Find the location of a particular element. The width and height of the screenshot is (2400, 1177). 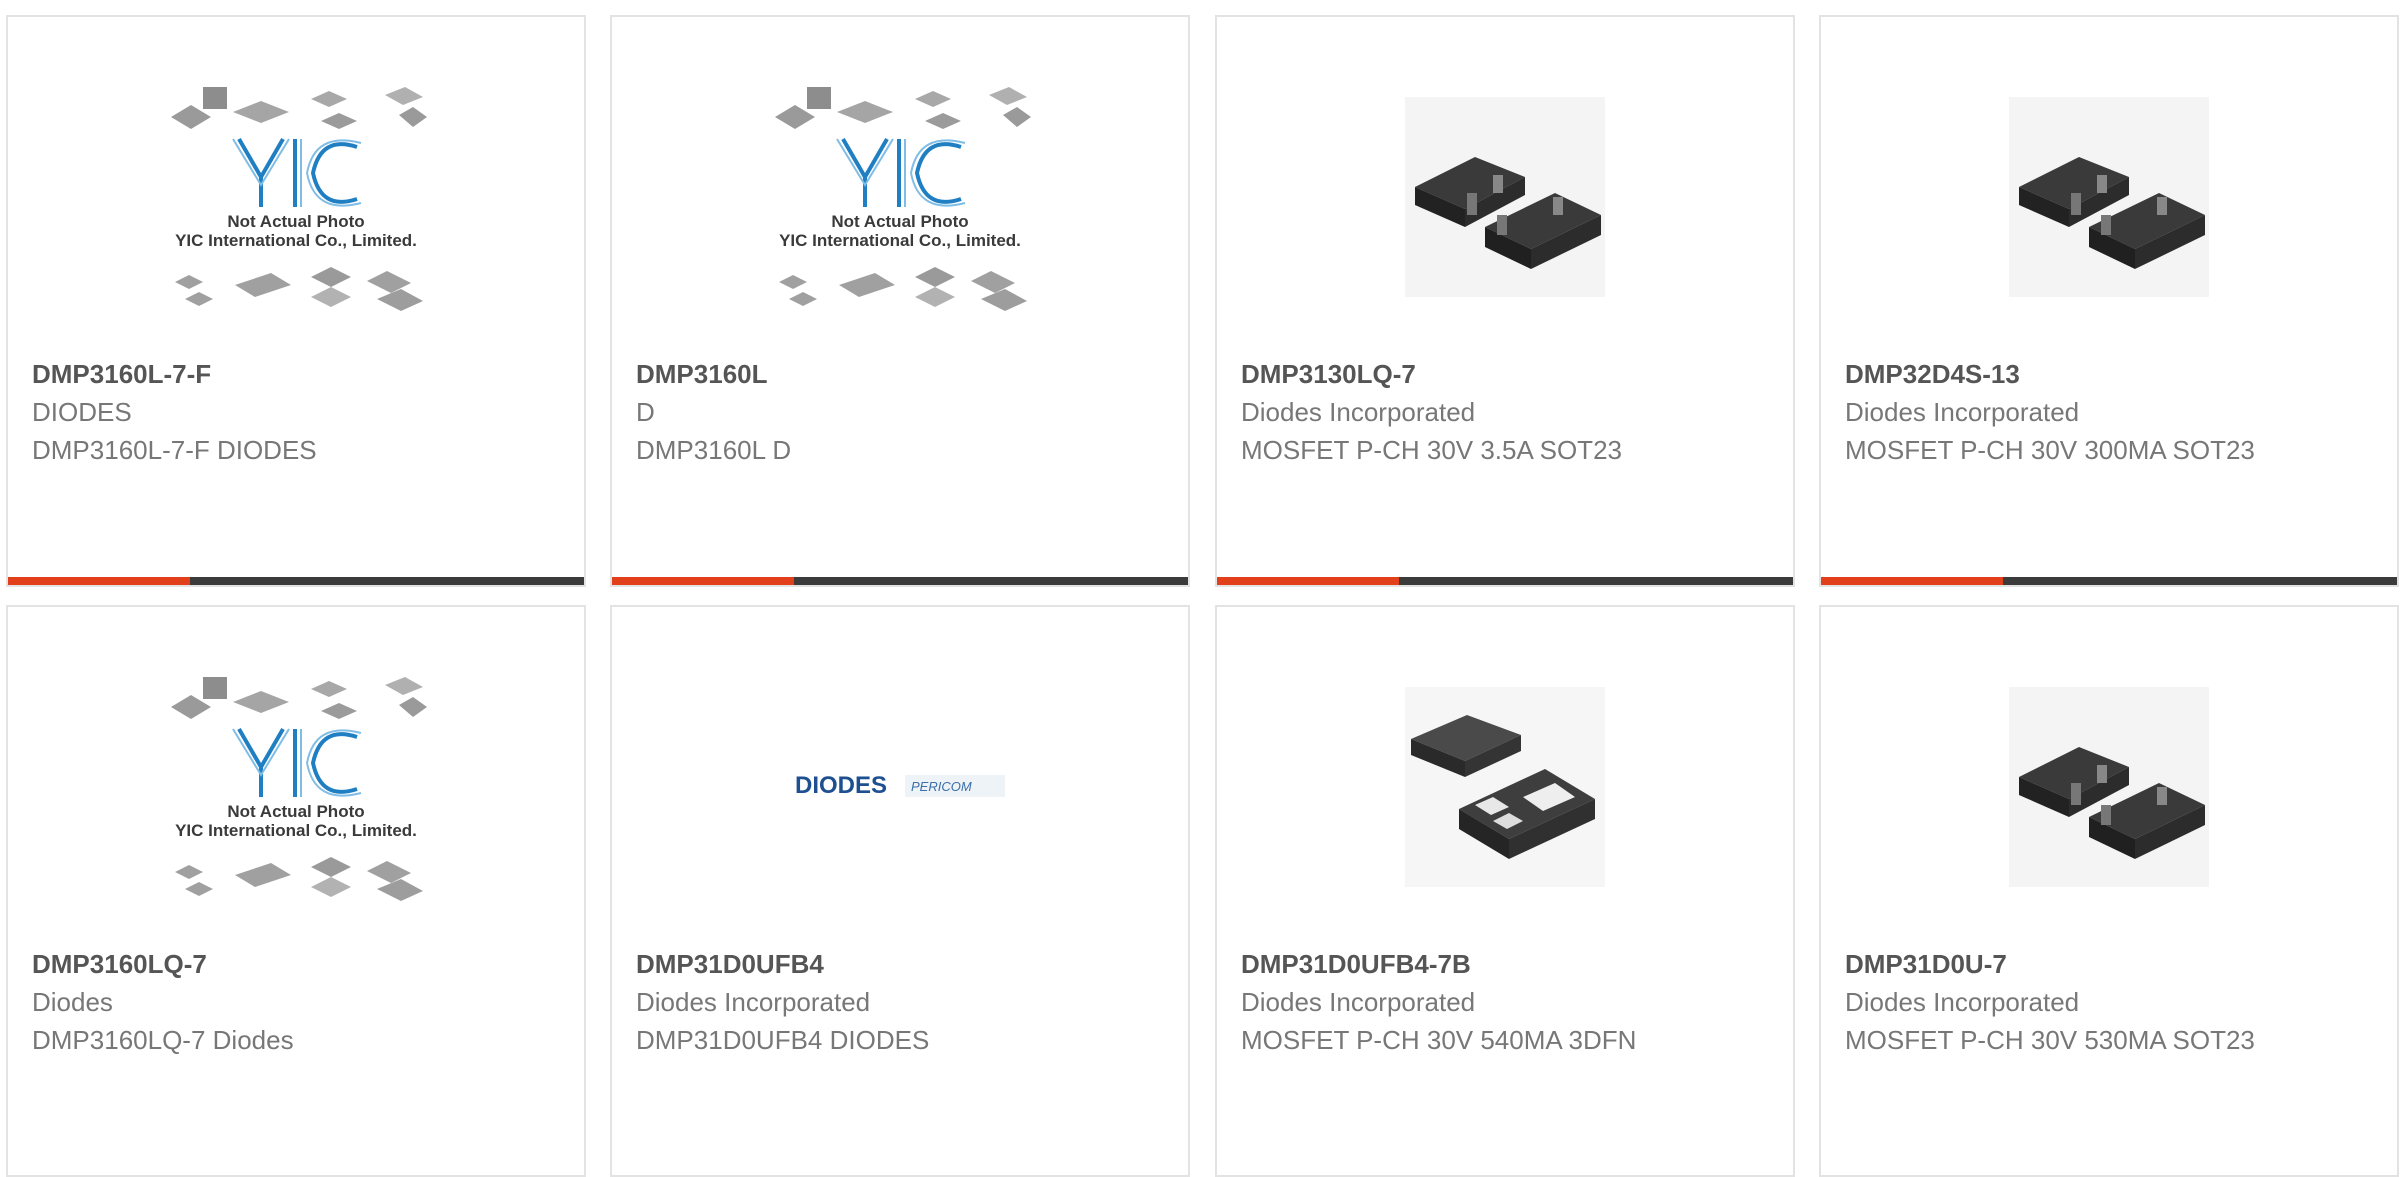

part-number-link: DMP3160L is located at coordinates (702, 374).